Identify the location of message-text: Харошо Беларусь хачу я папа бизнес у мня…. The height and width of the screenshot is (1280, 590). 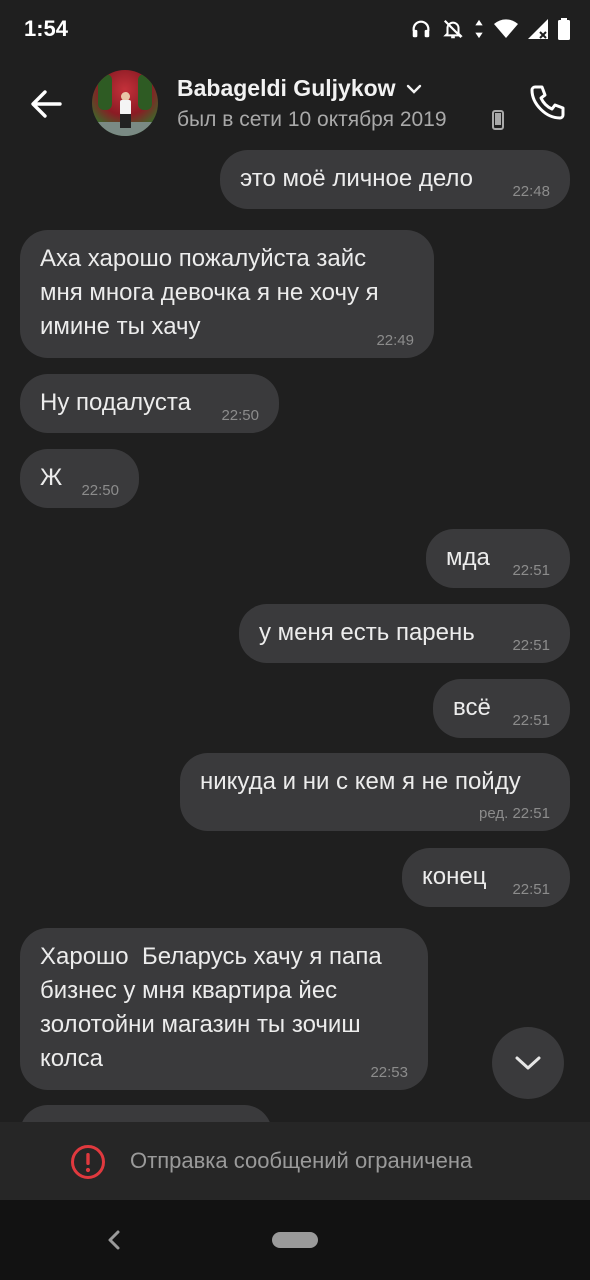
(211, 1007).